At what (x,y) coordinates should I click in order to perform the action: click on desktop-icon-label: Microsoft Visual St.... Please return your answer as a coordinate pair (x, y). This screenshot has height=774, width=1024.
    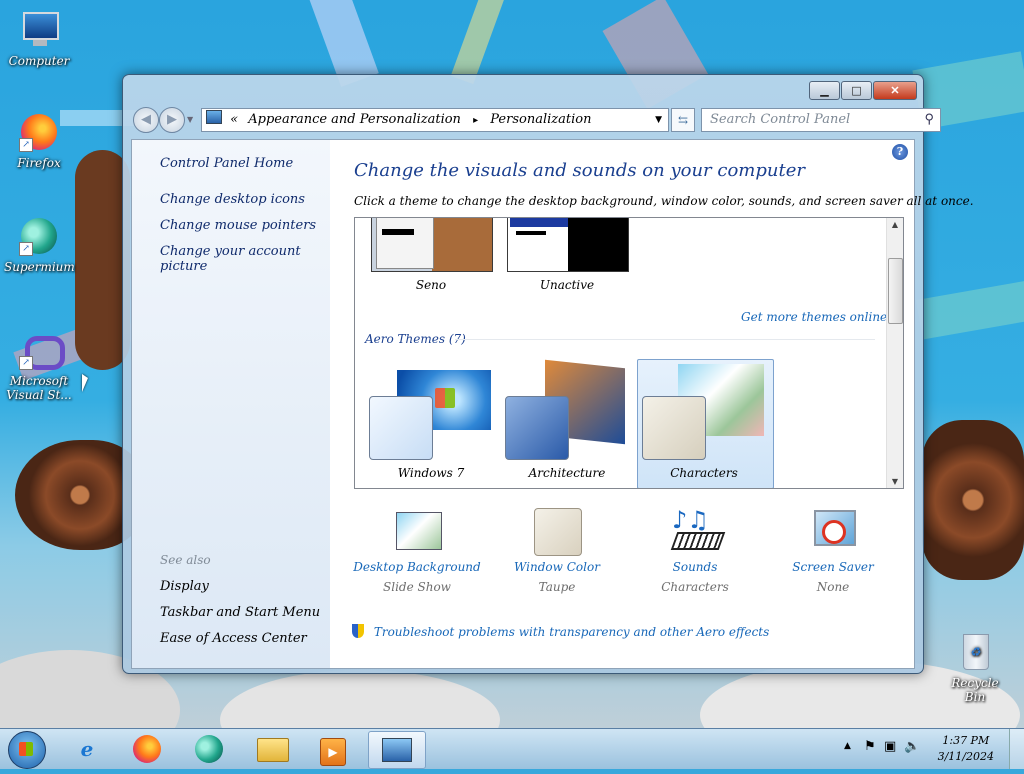
    Looking at the image, I should click on (39, 388).